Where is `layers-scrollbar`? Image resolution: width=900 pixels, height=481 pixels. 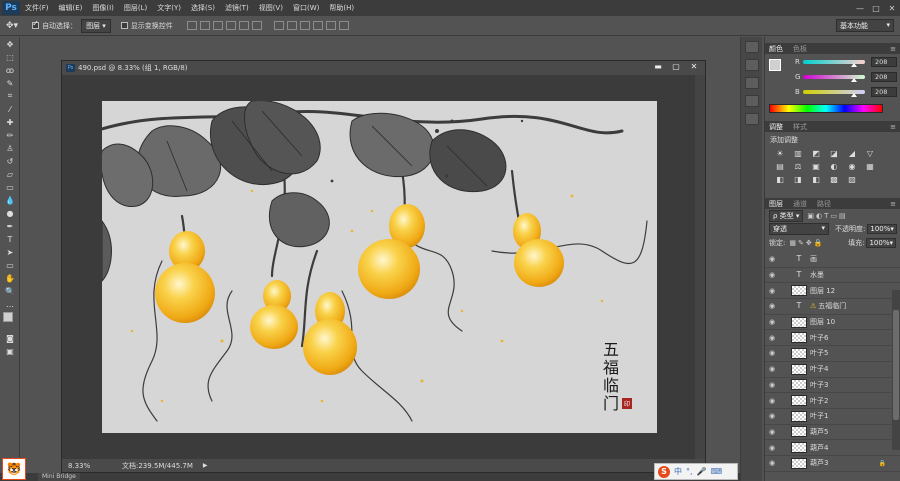
layers-scrollbar is located at coordinates (896, 370).